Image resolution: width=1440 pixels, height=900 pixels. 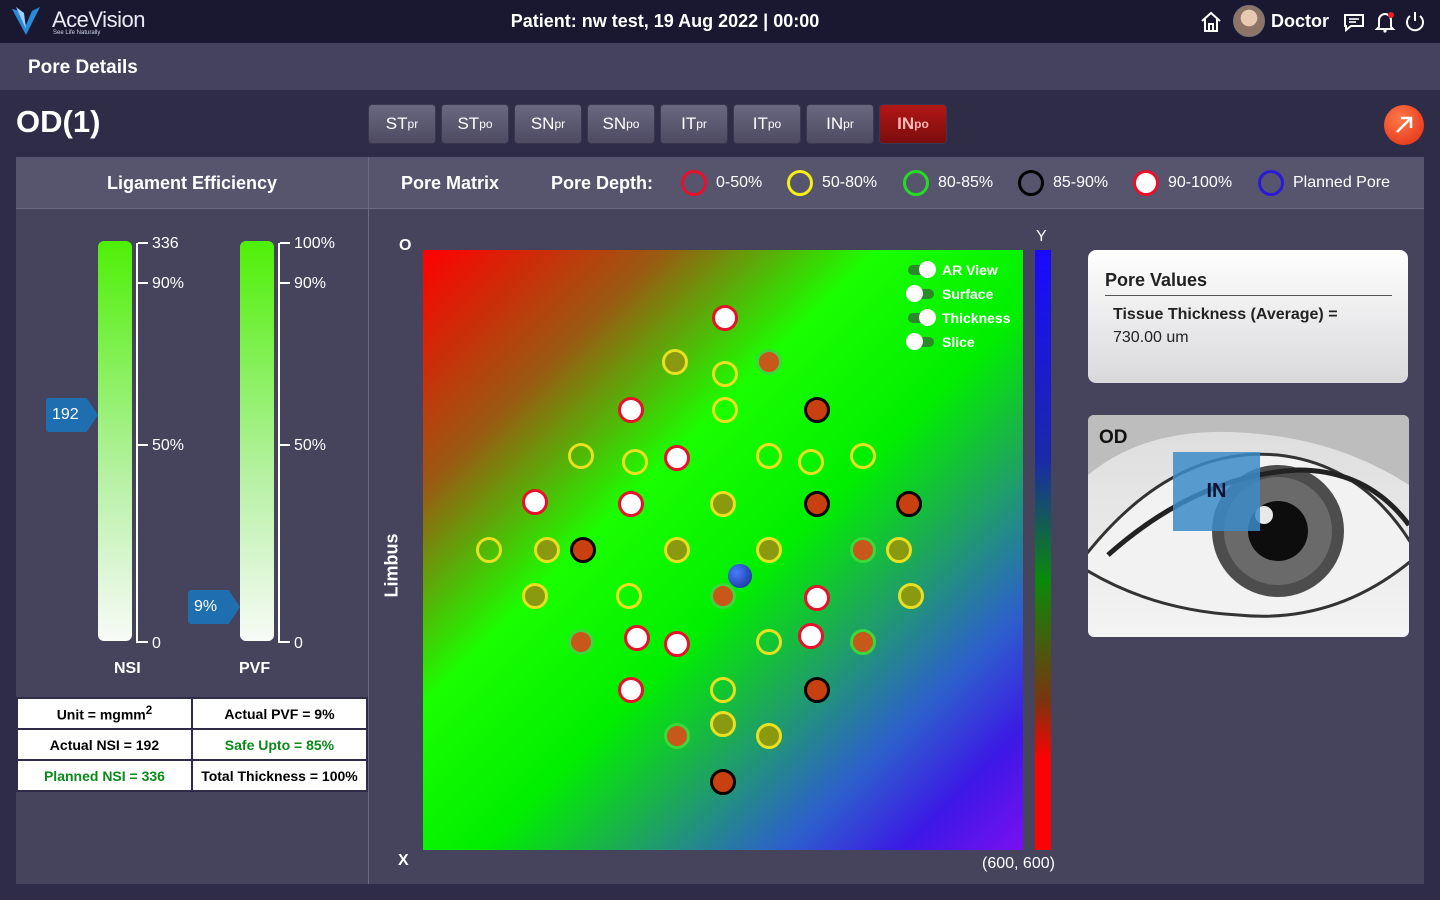 What do you see at coordinates (921, 124) in the screenshot?
I see `tab-subscript: po` at bounding box center [921, 124].